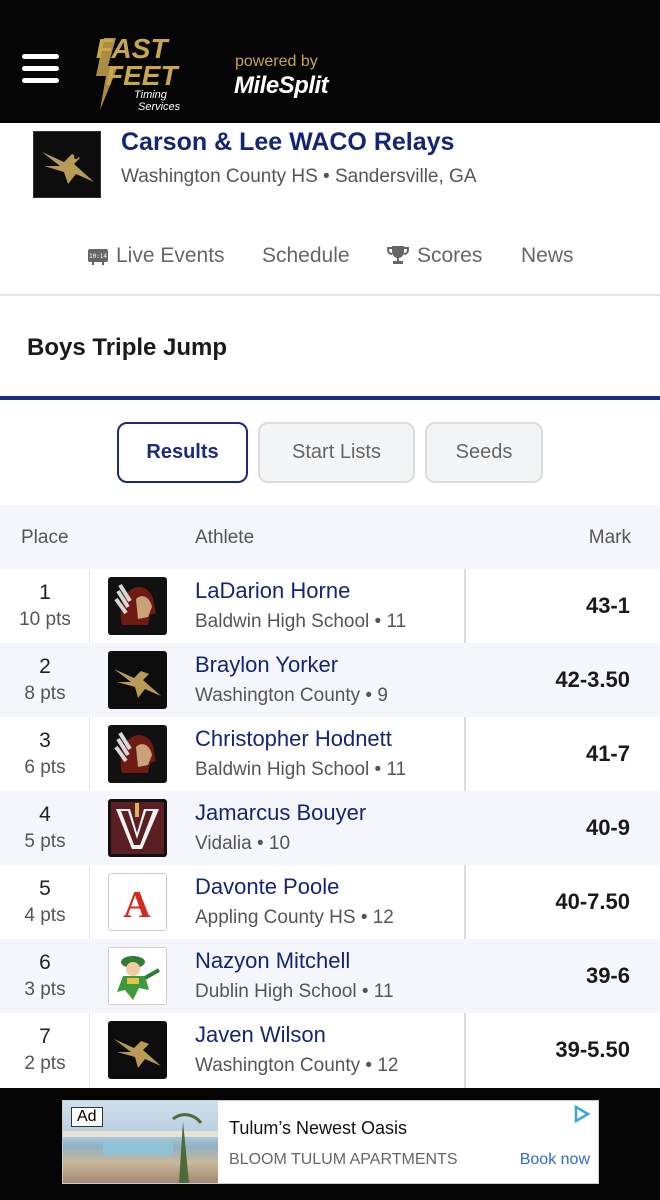 This screenshot has width=660, height=1200. What do you see at coordinates (330, 295) in the screenshot?
I see `nav-divider` at bounding box center [330, 295].